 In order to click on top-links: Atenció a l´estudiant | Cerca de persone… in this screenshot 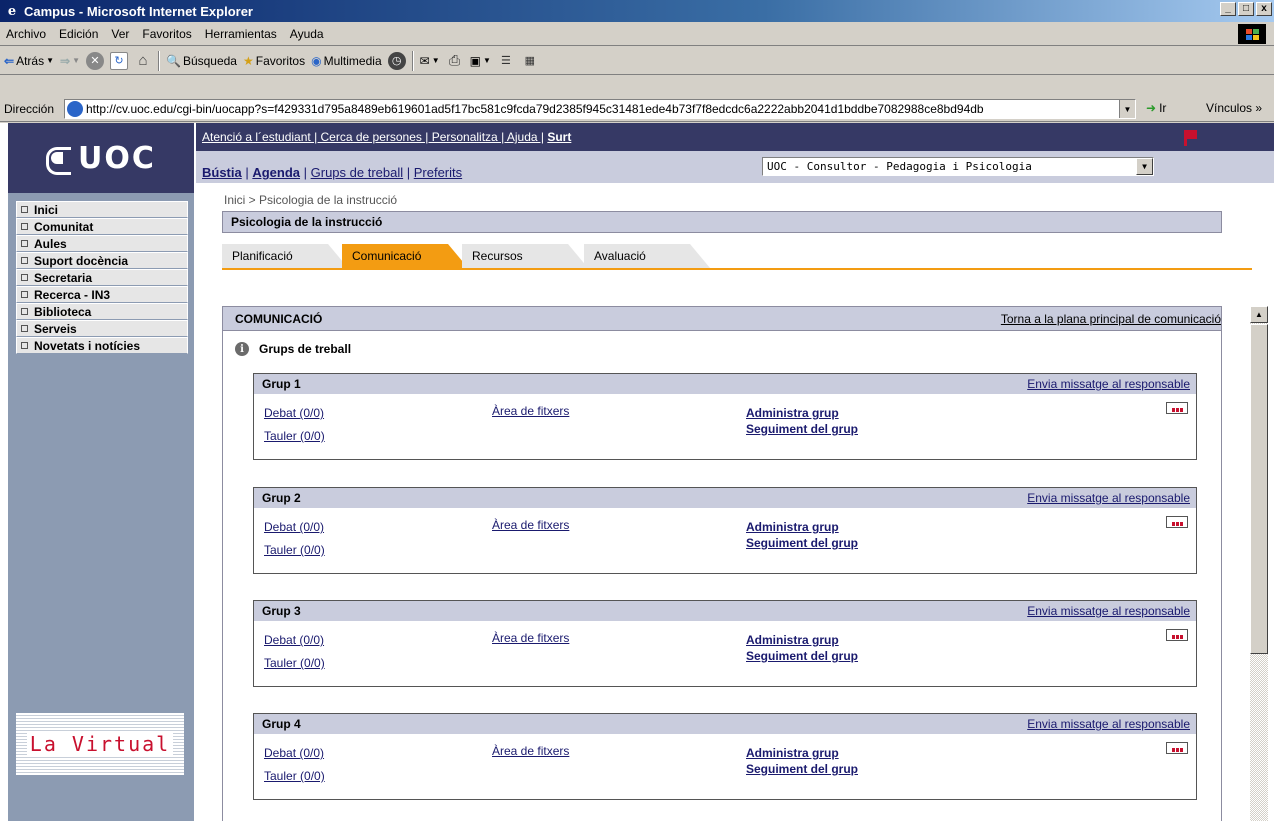, I will do `click(386, 137)`.